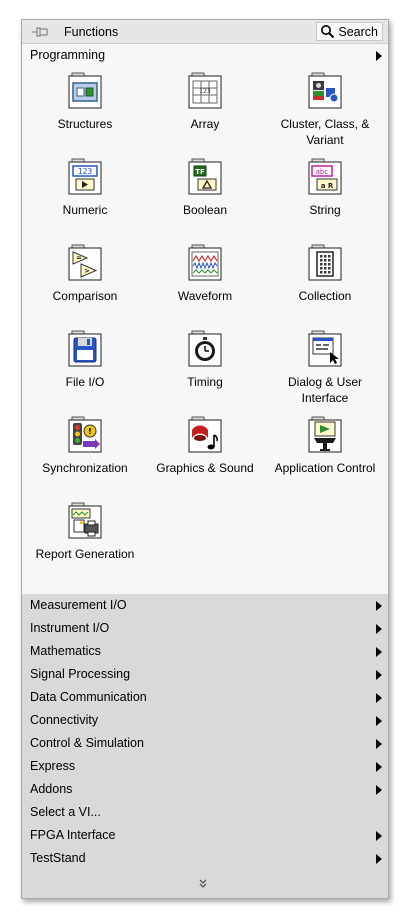  I want to click on timing-icon, so click(205, 348).